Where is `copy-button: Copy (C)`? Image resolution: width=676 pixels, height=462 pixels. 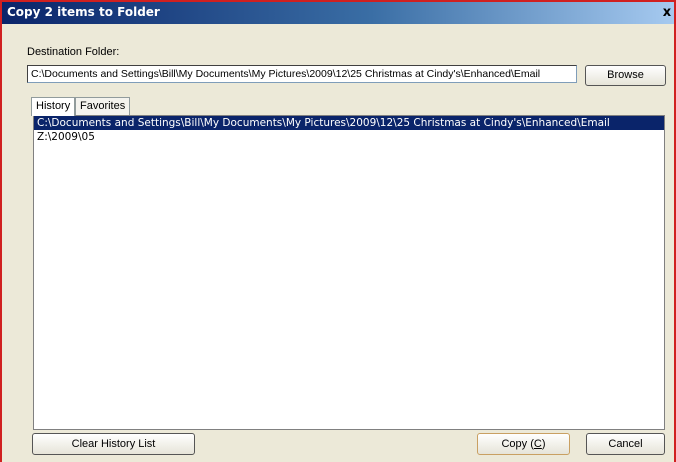
copy-button: Copy (C) is located at coordinates (523, 444).